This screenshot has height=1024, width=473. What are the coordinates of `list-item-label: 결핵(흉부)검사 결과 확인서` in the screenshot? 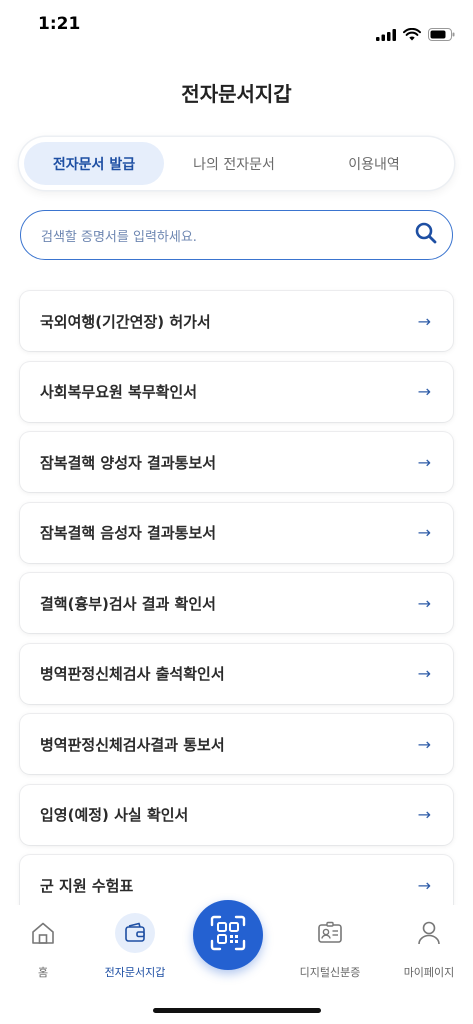 It's located at (128, 603).